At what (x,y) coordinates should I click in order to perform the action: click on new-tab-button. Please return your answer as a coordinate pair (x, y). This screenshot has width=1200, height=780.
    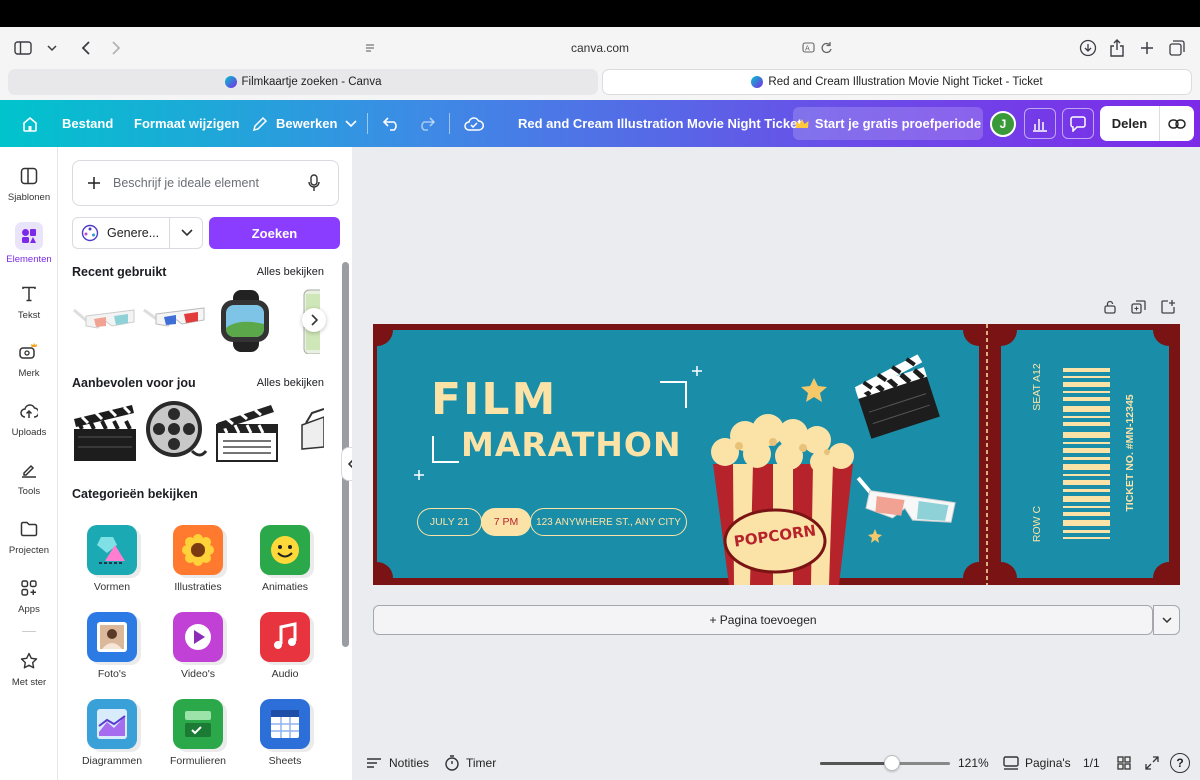
    Looking at the image, I should click on (1147, 48).